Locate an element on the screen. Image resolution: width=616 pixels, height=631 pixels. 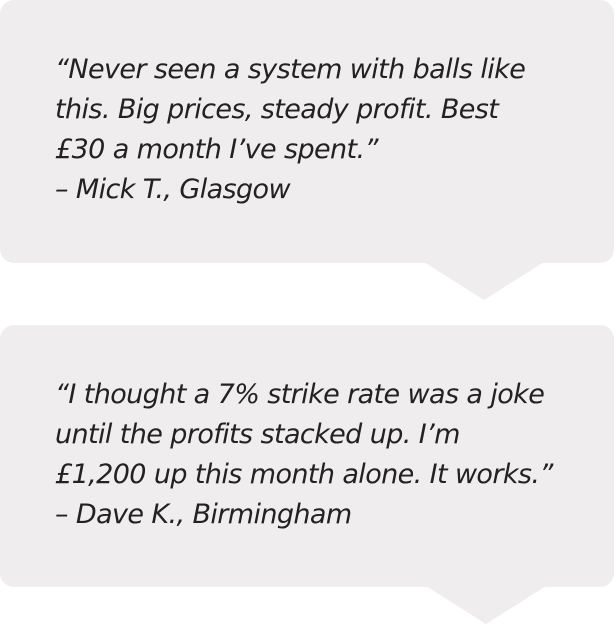
quote-line: “Never seen a system with balls like is located at coordinates (290, 69).